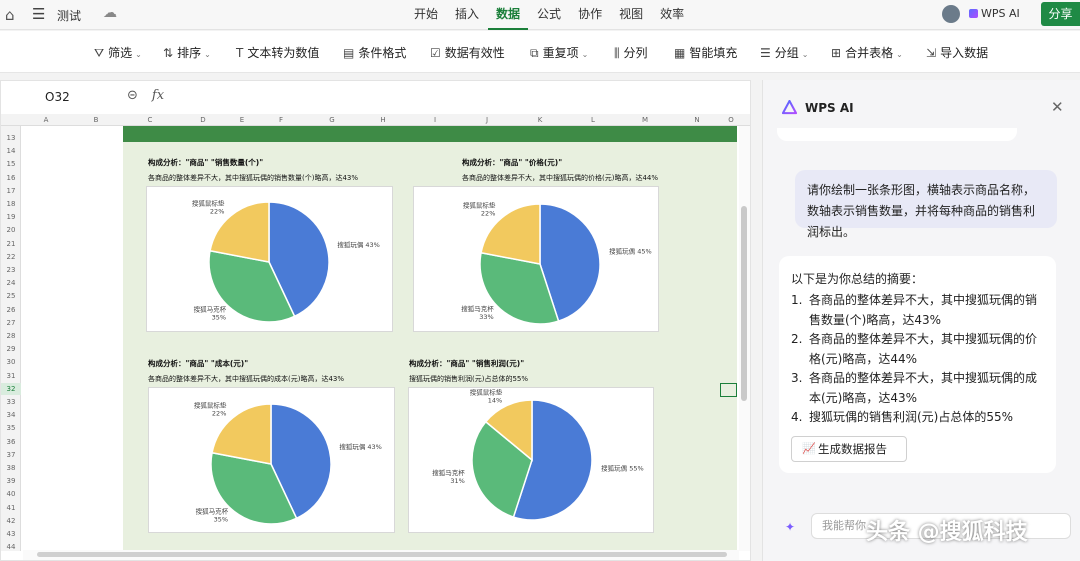 The height and width of the screenshot is (561, 1080). Describe the element at coordinates (11, 230) in the screenshot. I see `row-header: 20` at that location.